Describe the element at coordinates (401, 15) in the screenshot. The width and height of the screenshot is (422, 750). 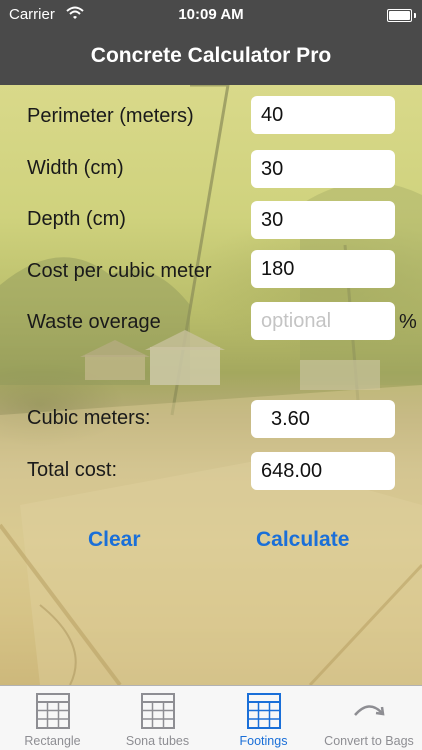
I see `battery-icon` at that location.